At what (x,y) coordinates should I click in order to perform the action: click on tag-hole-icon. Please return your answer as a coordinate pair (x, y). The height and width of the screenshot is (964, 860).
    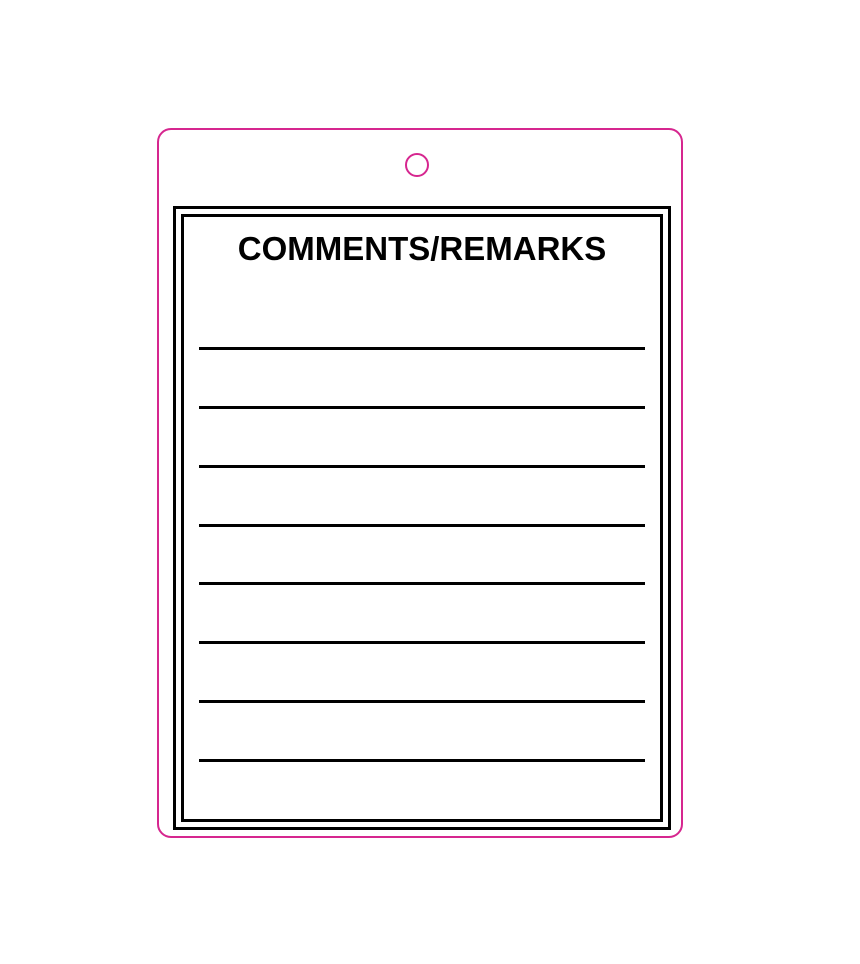
    Looking at the image, I should click on (417, 165).